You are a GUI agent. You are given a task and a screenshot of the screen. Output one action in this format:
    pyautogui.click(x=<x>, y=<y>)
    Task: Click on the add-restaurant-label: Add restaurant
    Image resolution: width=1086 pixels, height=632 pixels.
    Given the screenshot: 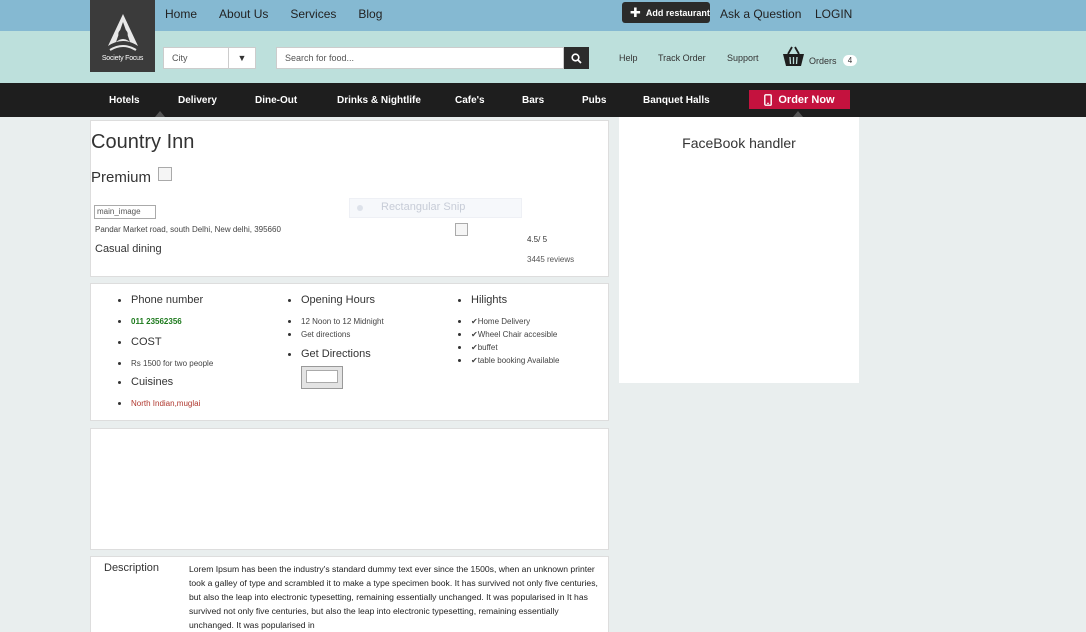 What is the action you would take?
    pyautogui.click(x=677, y=12)
    